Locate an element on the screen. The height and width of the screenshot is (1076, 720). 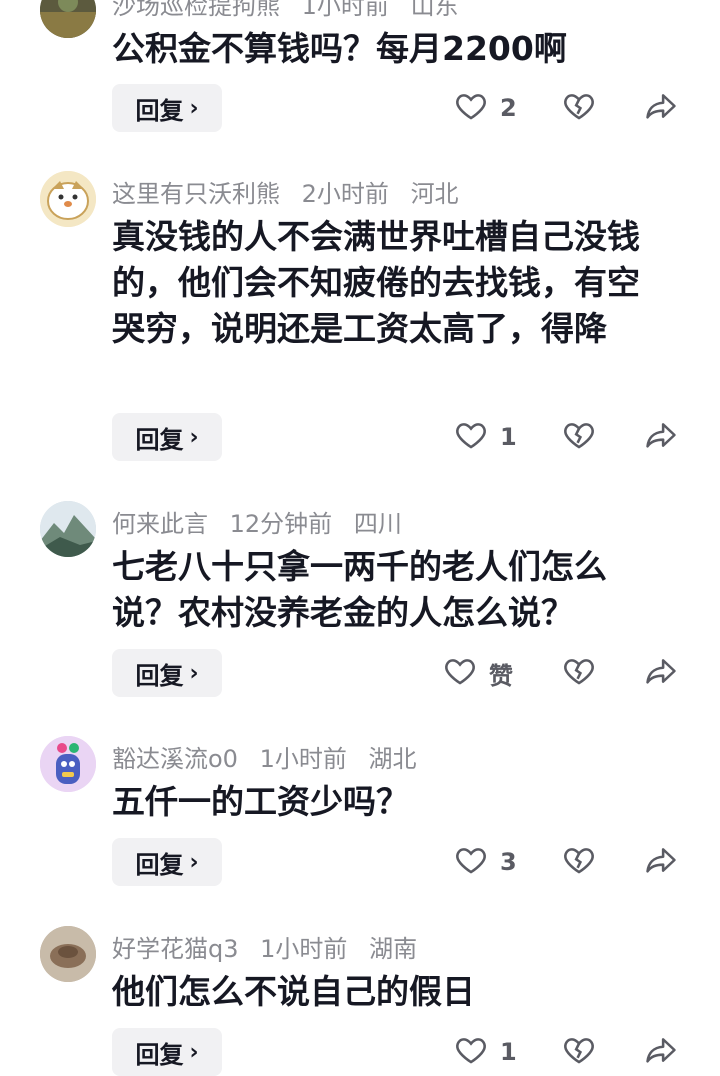
comment-region: 四川 is located at coordinates (377, 524).